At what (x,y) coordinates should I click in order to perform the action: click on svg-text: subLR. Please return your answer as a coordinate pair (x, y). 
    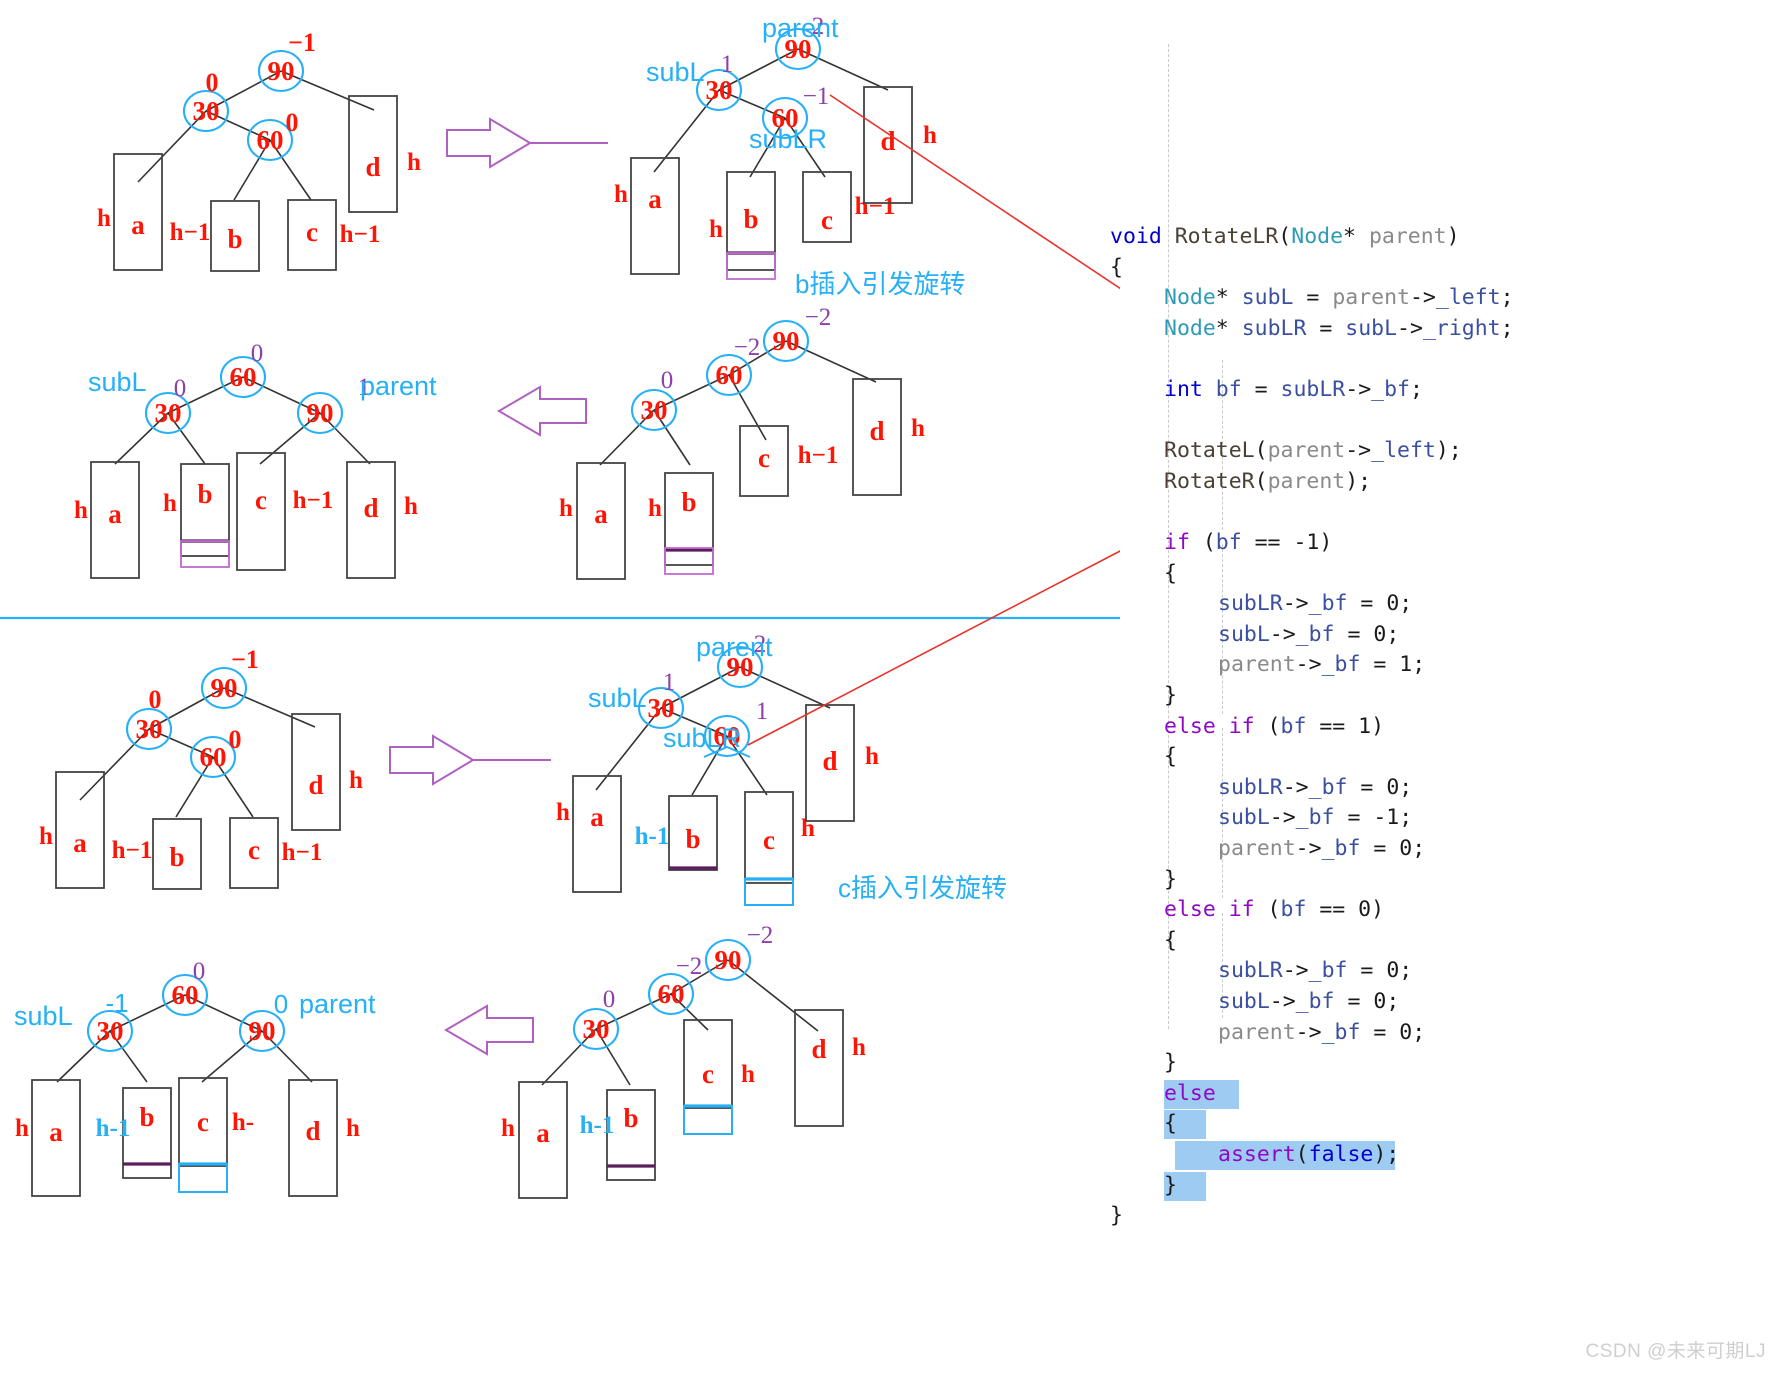
    Looking at the image, I should click on (788, 139).